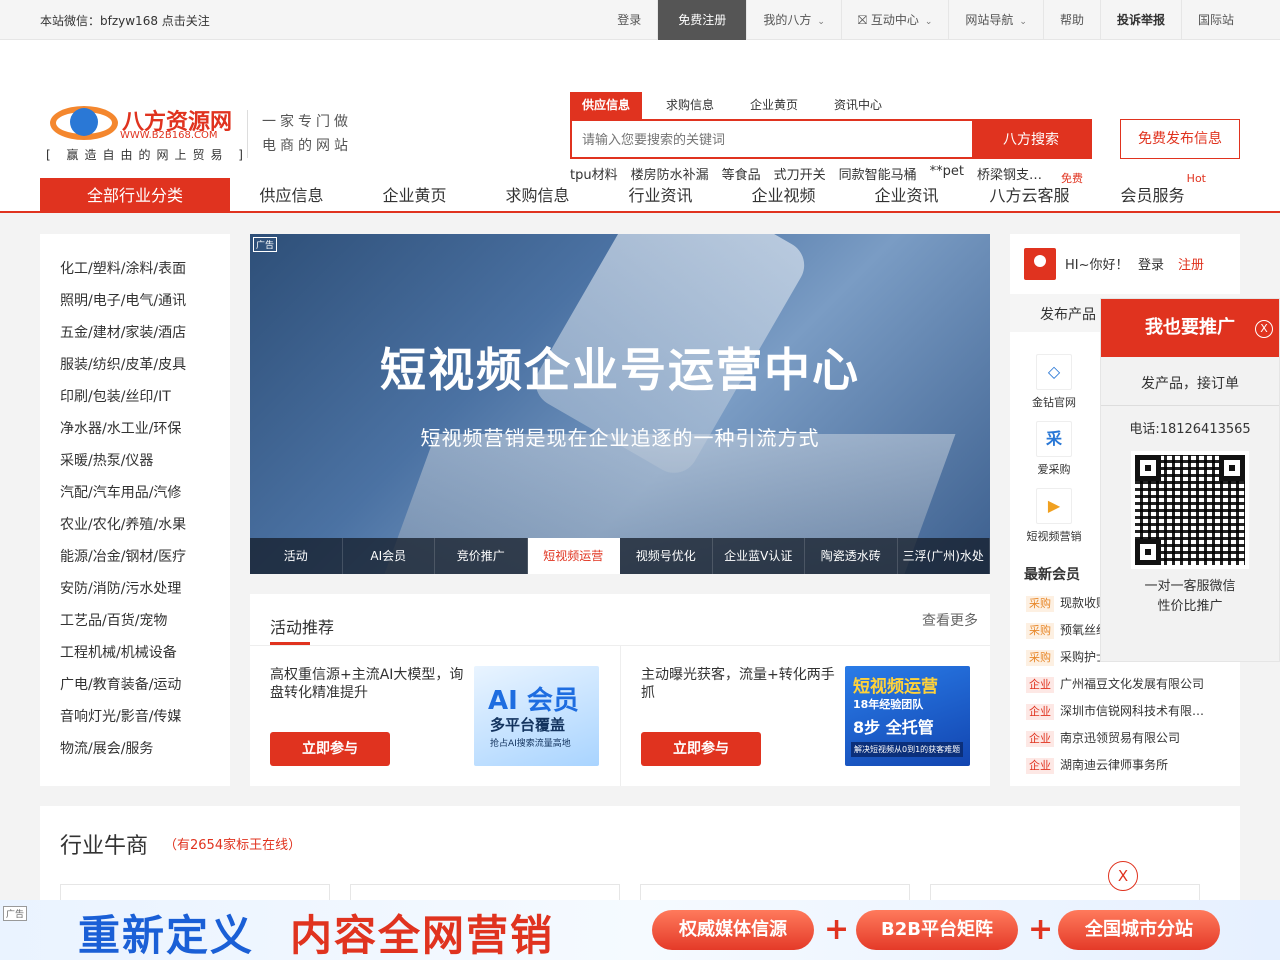 The width and height of the screenshot is (1280, 960). Describe the element at coordinates (135, 656) in the screenshot. I see `category-item: 工程机械/机械设备` at that location.